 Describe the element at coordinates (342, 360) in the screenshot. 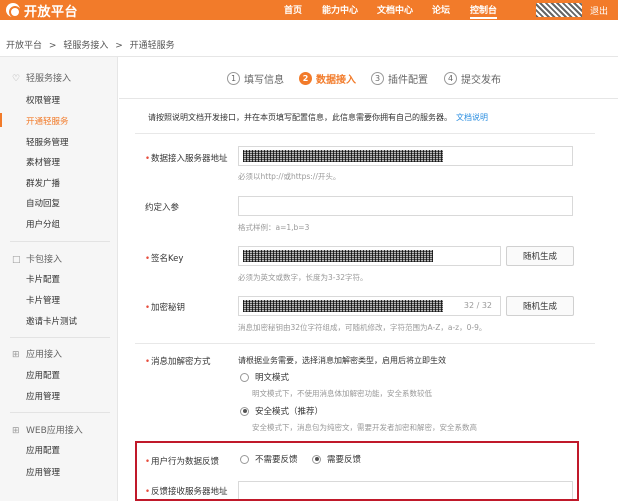

I see `encrypt-mode-desc: 请根据业务需要，选择消息加解密类型，启用后将立即生效` at that location.